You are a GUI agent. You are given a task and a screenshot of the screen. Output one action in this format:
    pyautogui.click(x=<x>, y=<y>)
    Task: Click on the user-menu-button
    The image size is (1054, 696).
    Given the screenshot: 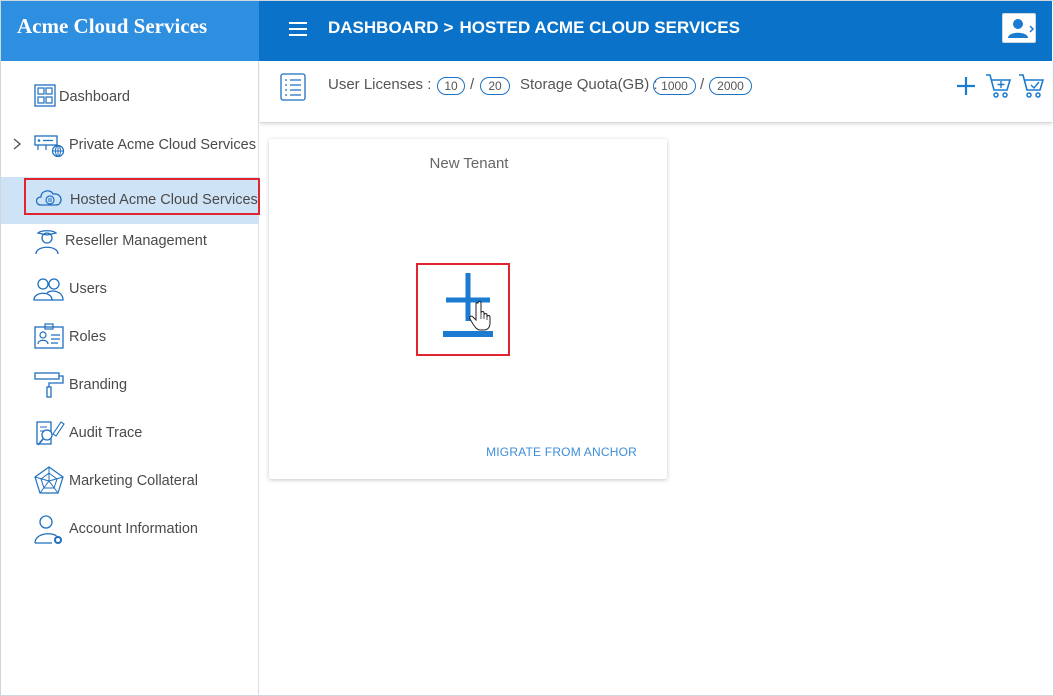 What is the action you would take?
    pyautogui.click(x=1019, y=28)
    